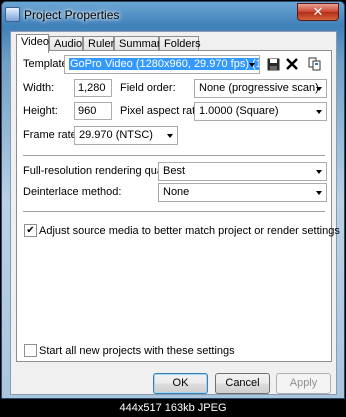 The height and width of the screenshot is (417, 346). What do you see at coordinates (239, 111) in the screenshot?
I see `pixel-aspect-value: 1.0000 (Square)` at bounding box center [239, 111].